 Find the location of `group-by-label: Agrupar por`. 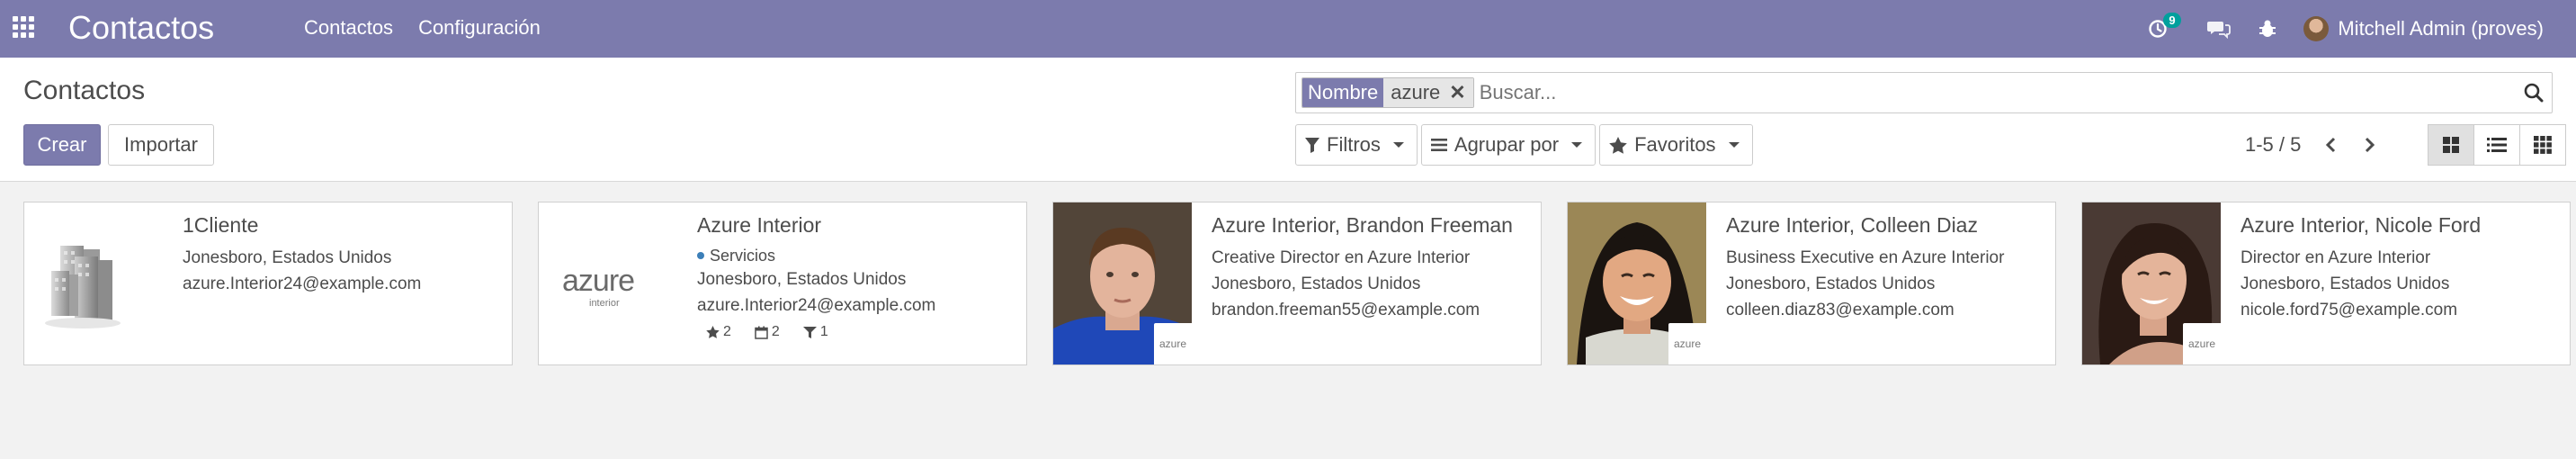

group-by-label: Agrupar por is located at coordinates (1506, 145).